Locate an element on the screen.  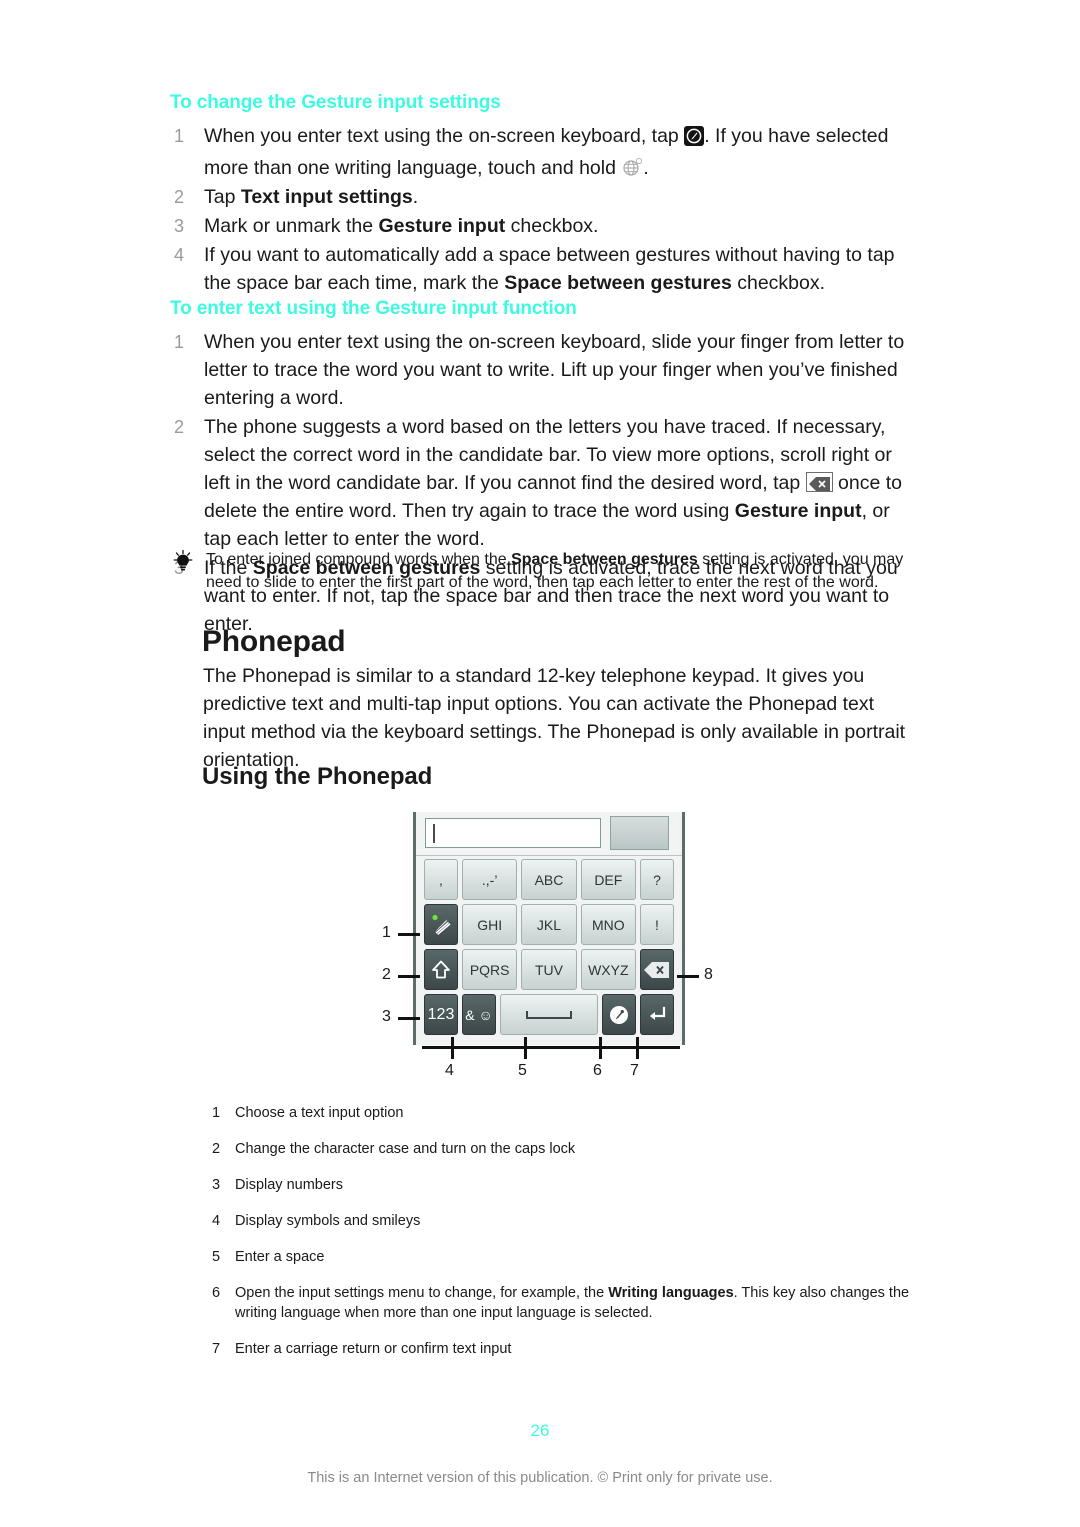
keypad-row: PQRS TUV WXYZ is located at coordinates (549, 969).